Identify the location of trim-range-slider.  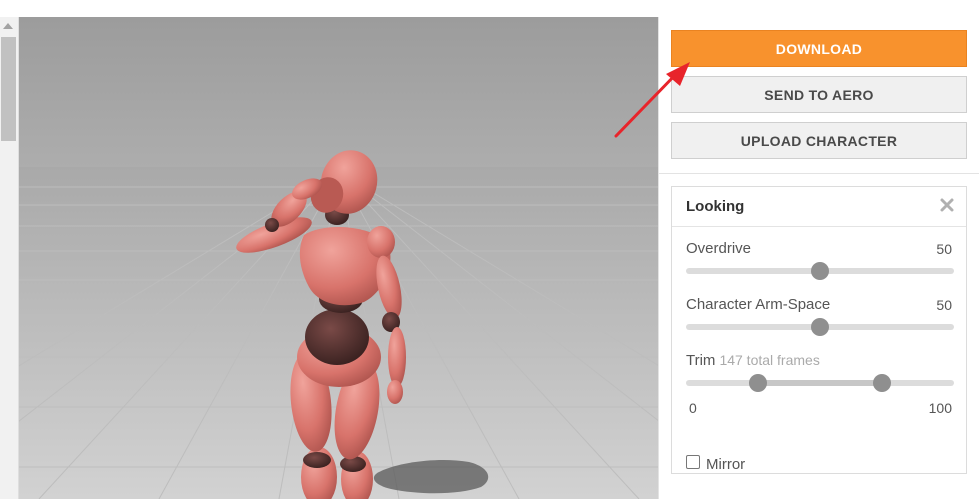
(820, 383).